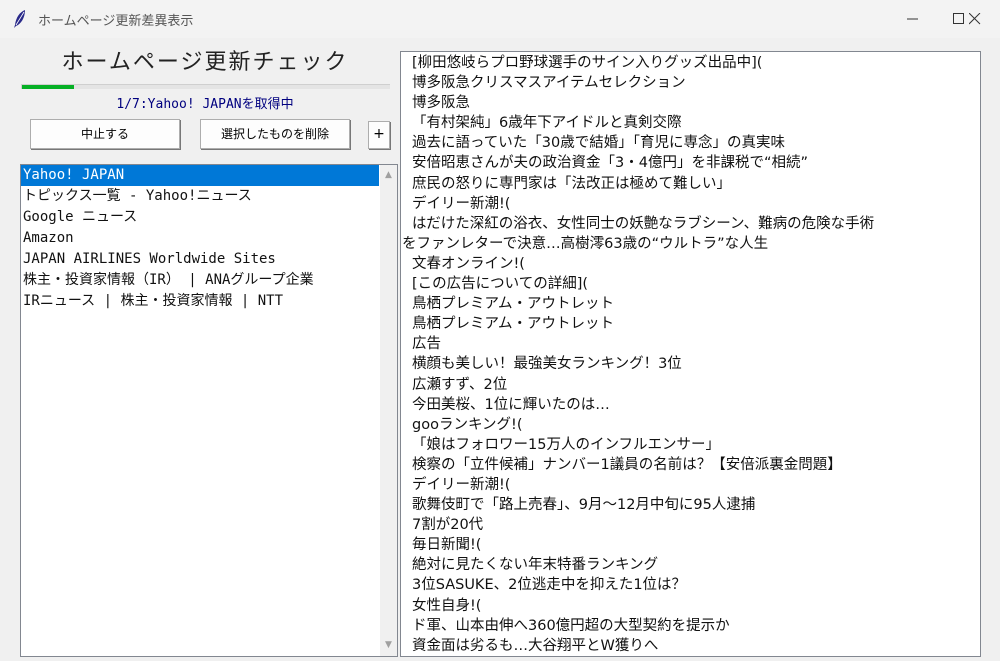  Describe the element at coordinates (627, 464) in the screenshot. I see `diff-line: 検察の「立件候補」ナンバー1議員の名前は？【安倍派裏金問題】` at that location.